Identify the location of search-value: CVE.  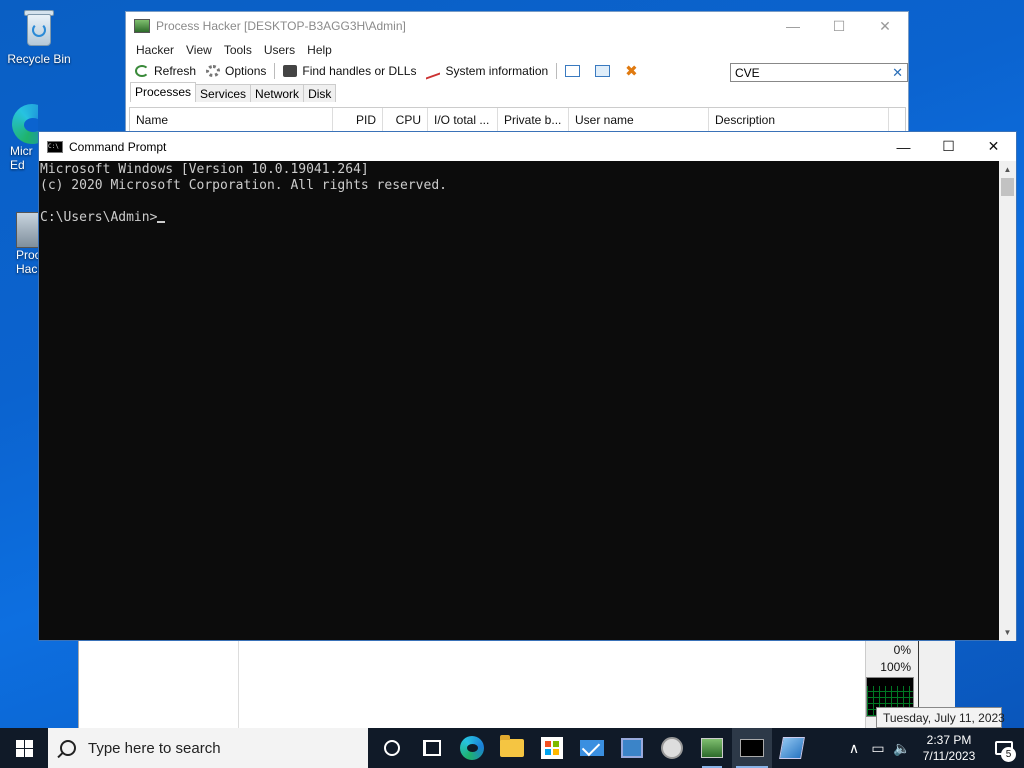
(747, 72).